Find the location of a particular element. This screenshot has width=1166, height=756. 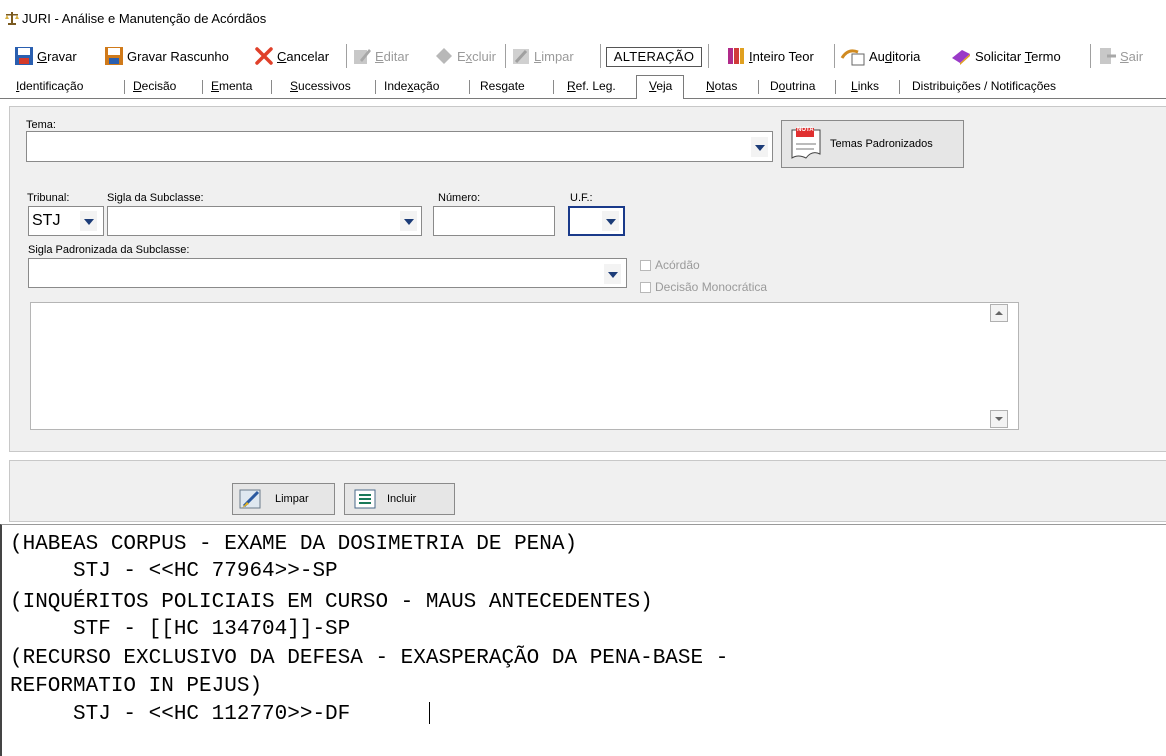

incluir-label: Incluir is located at coordinates (402, 499).